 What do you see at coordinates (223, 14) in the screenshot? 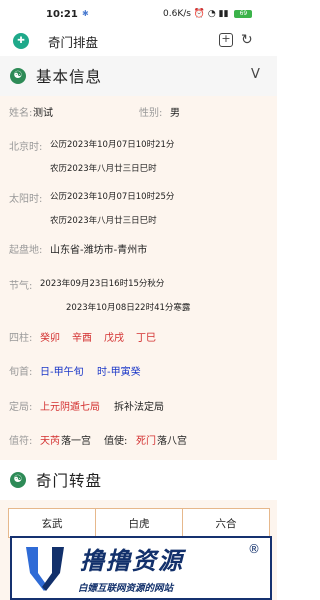
I see `signal-icon: ▮▮` at bounding box center [223, 14].